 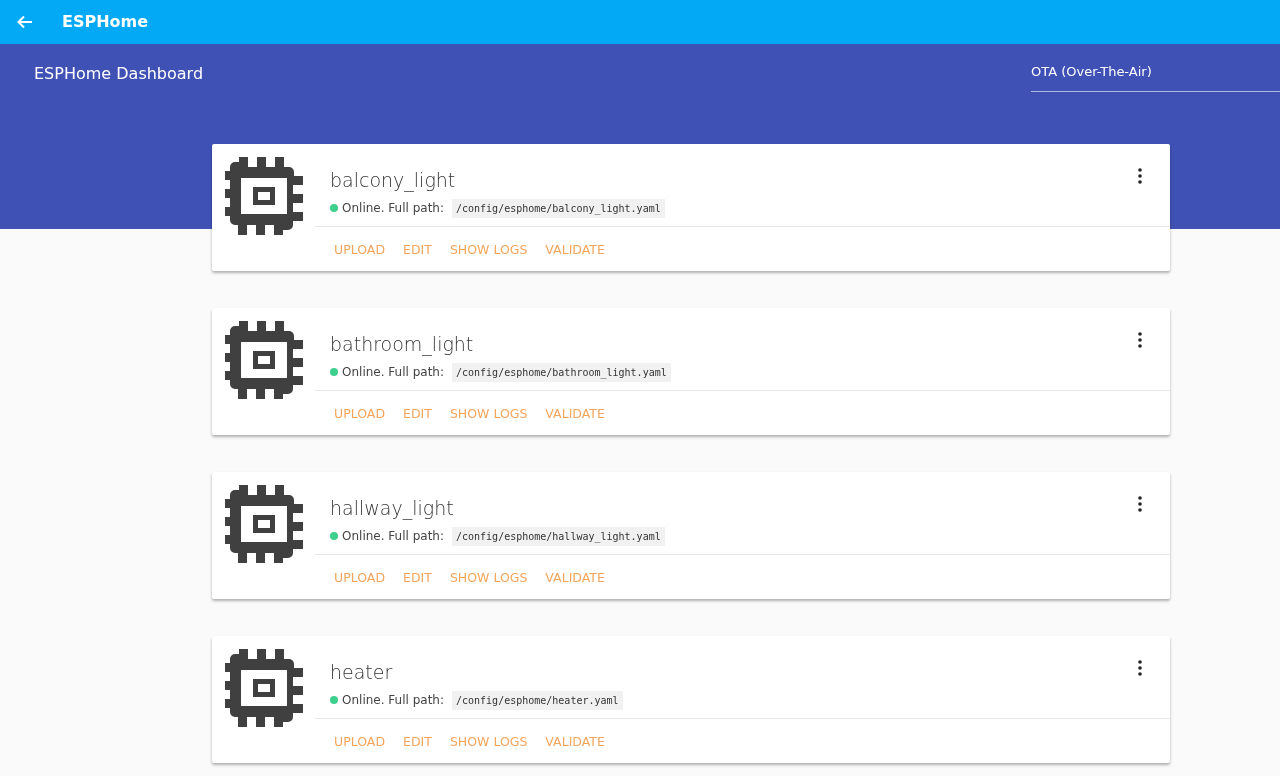 What do you see at coordinates (561, 372) in the screenshot?
I see `config-path: /config/esphome/bathroom_light.yaml` at bounding box center [561, 372].